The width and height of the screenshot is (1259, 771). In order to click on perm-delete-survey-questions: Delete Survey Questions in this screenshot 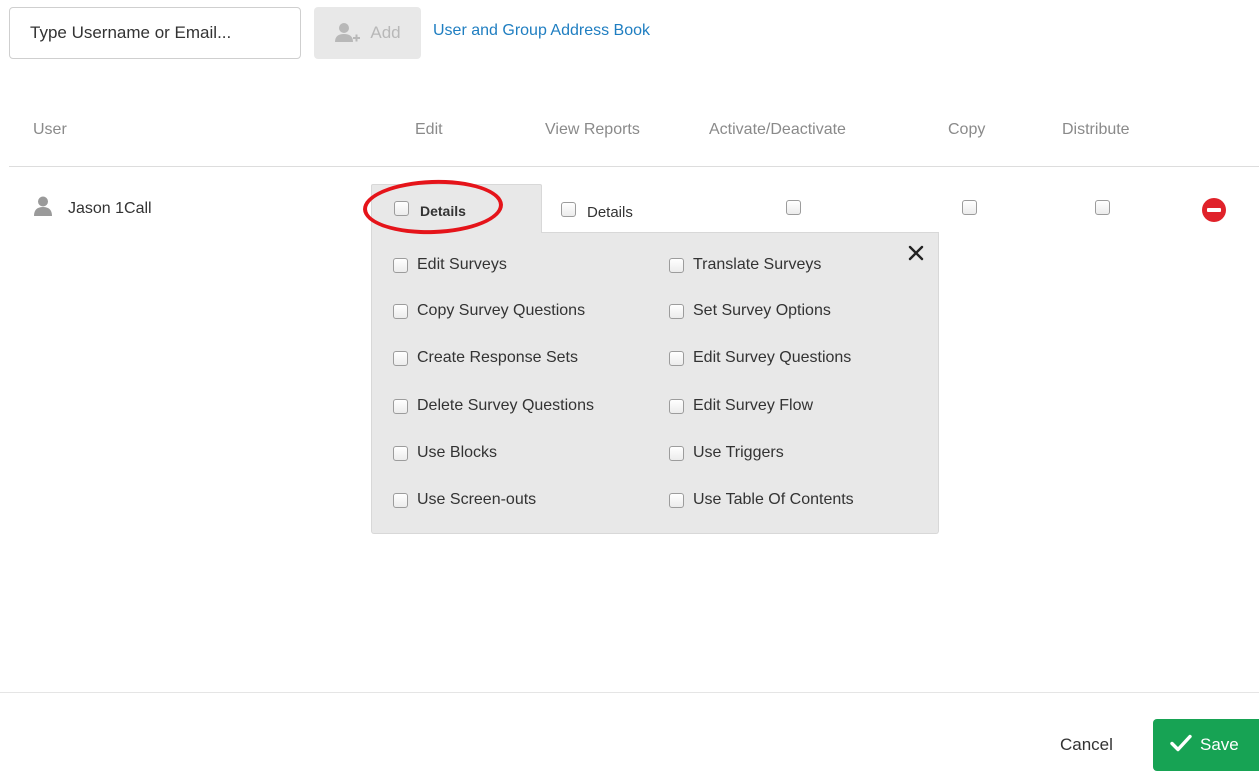, I will do `click(493, 406)`.